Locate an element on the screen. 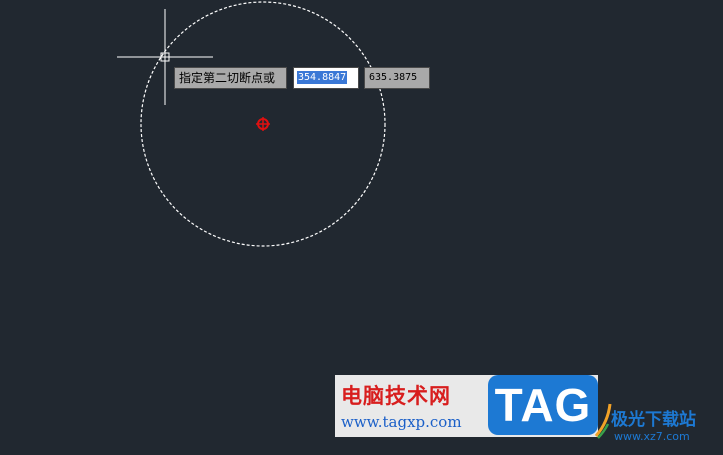 Image resolution: width=723 pixels, height=455 pixels. coordinate-y-value: 635.3875 is located at coordinates (393, 77).